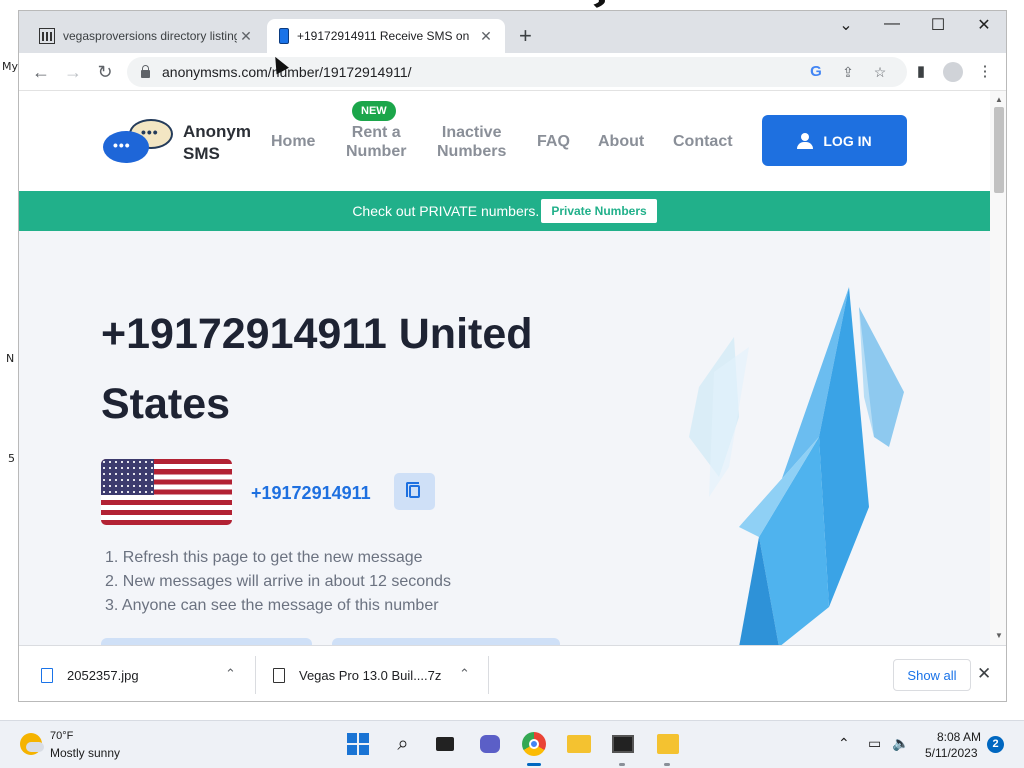 The image size is (1024, 768). I want to click on login-label: LOG IN, so click(847, 140).